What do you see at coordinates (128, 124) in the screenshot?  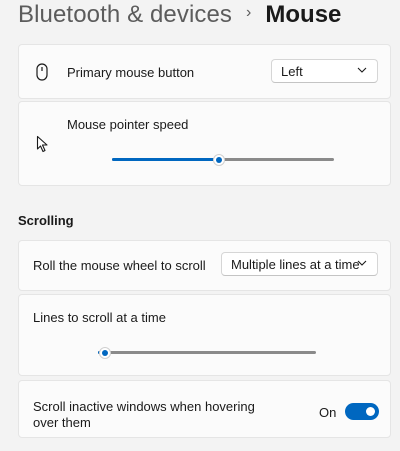 I see `pointer-speed-label: Mouse pointer speed` at bounding box center [128, 124].